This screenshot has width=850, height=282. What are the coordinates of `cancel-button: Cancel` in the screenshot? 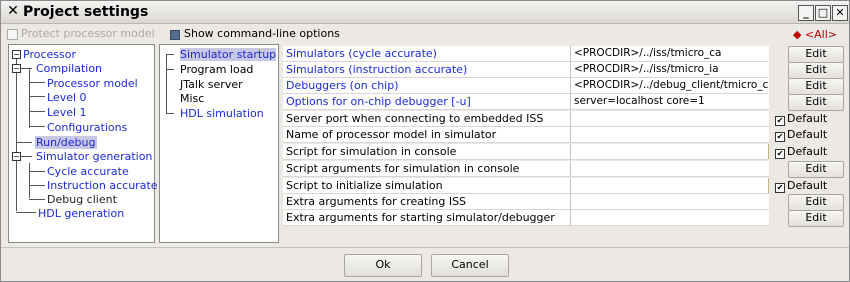 It's located at (470, 265).